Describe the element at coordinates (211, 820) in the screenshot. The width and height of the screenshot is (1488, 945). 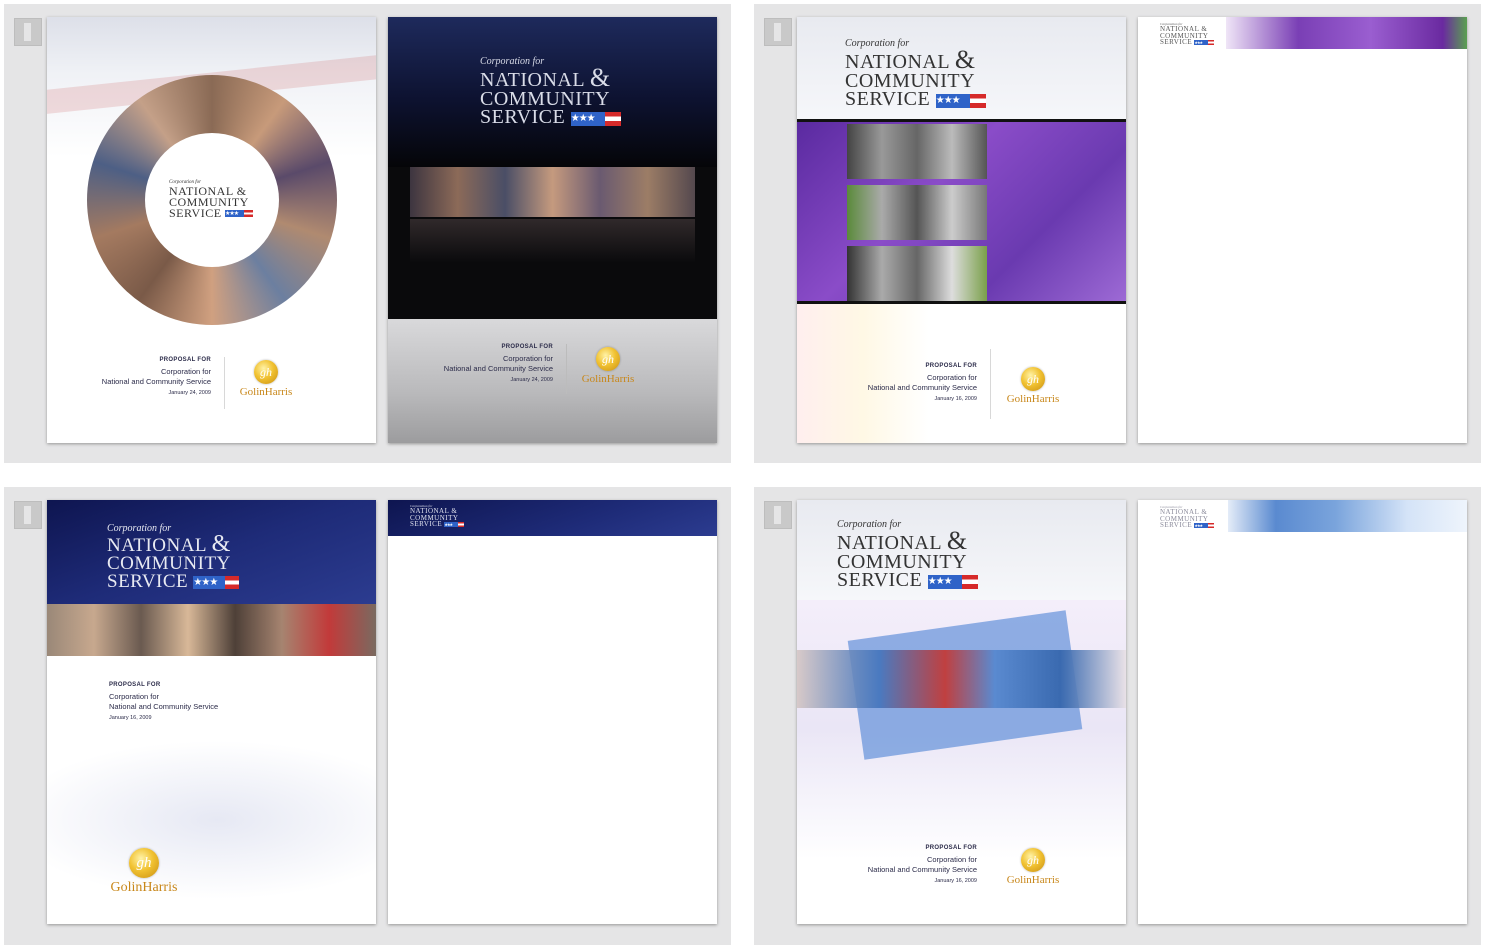
I see `swoosh` at that location.